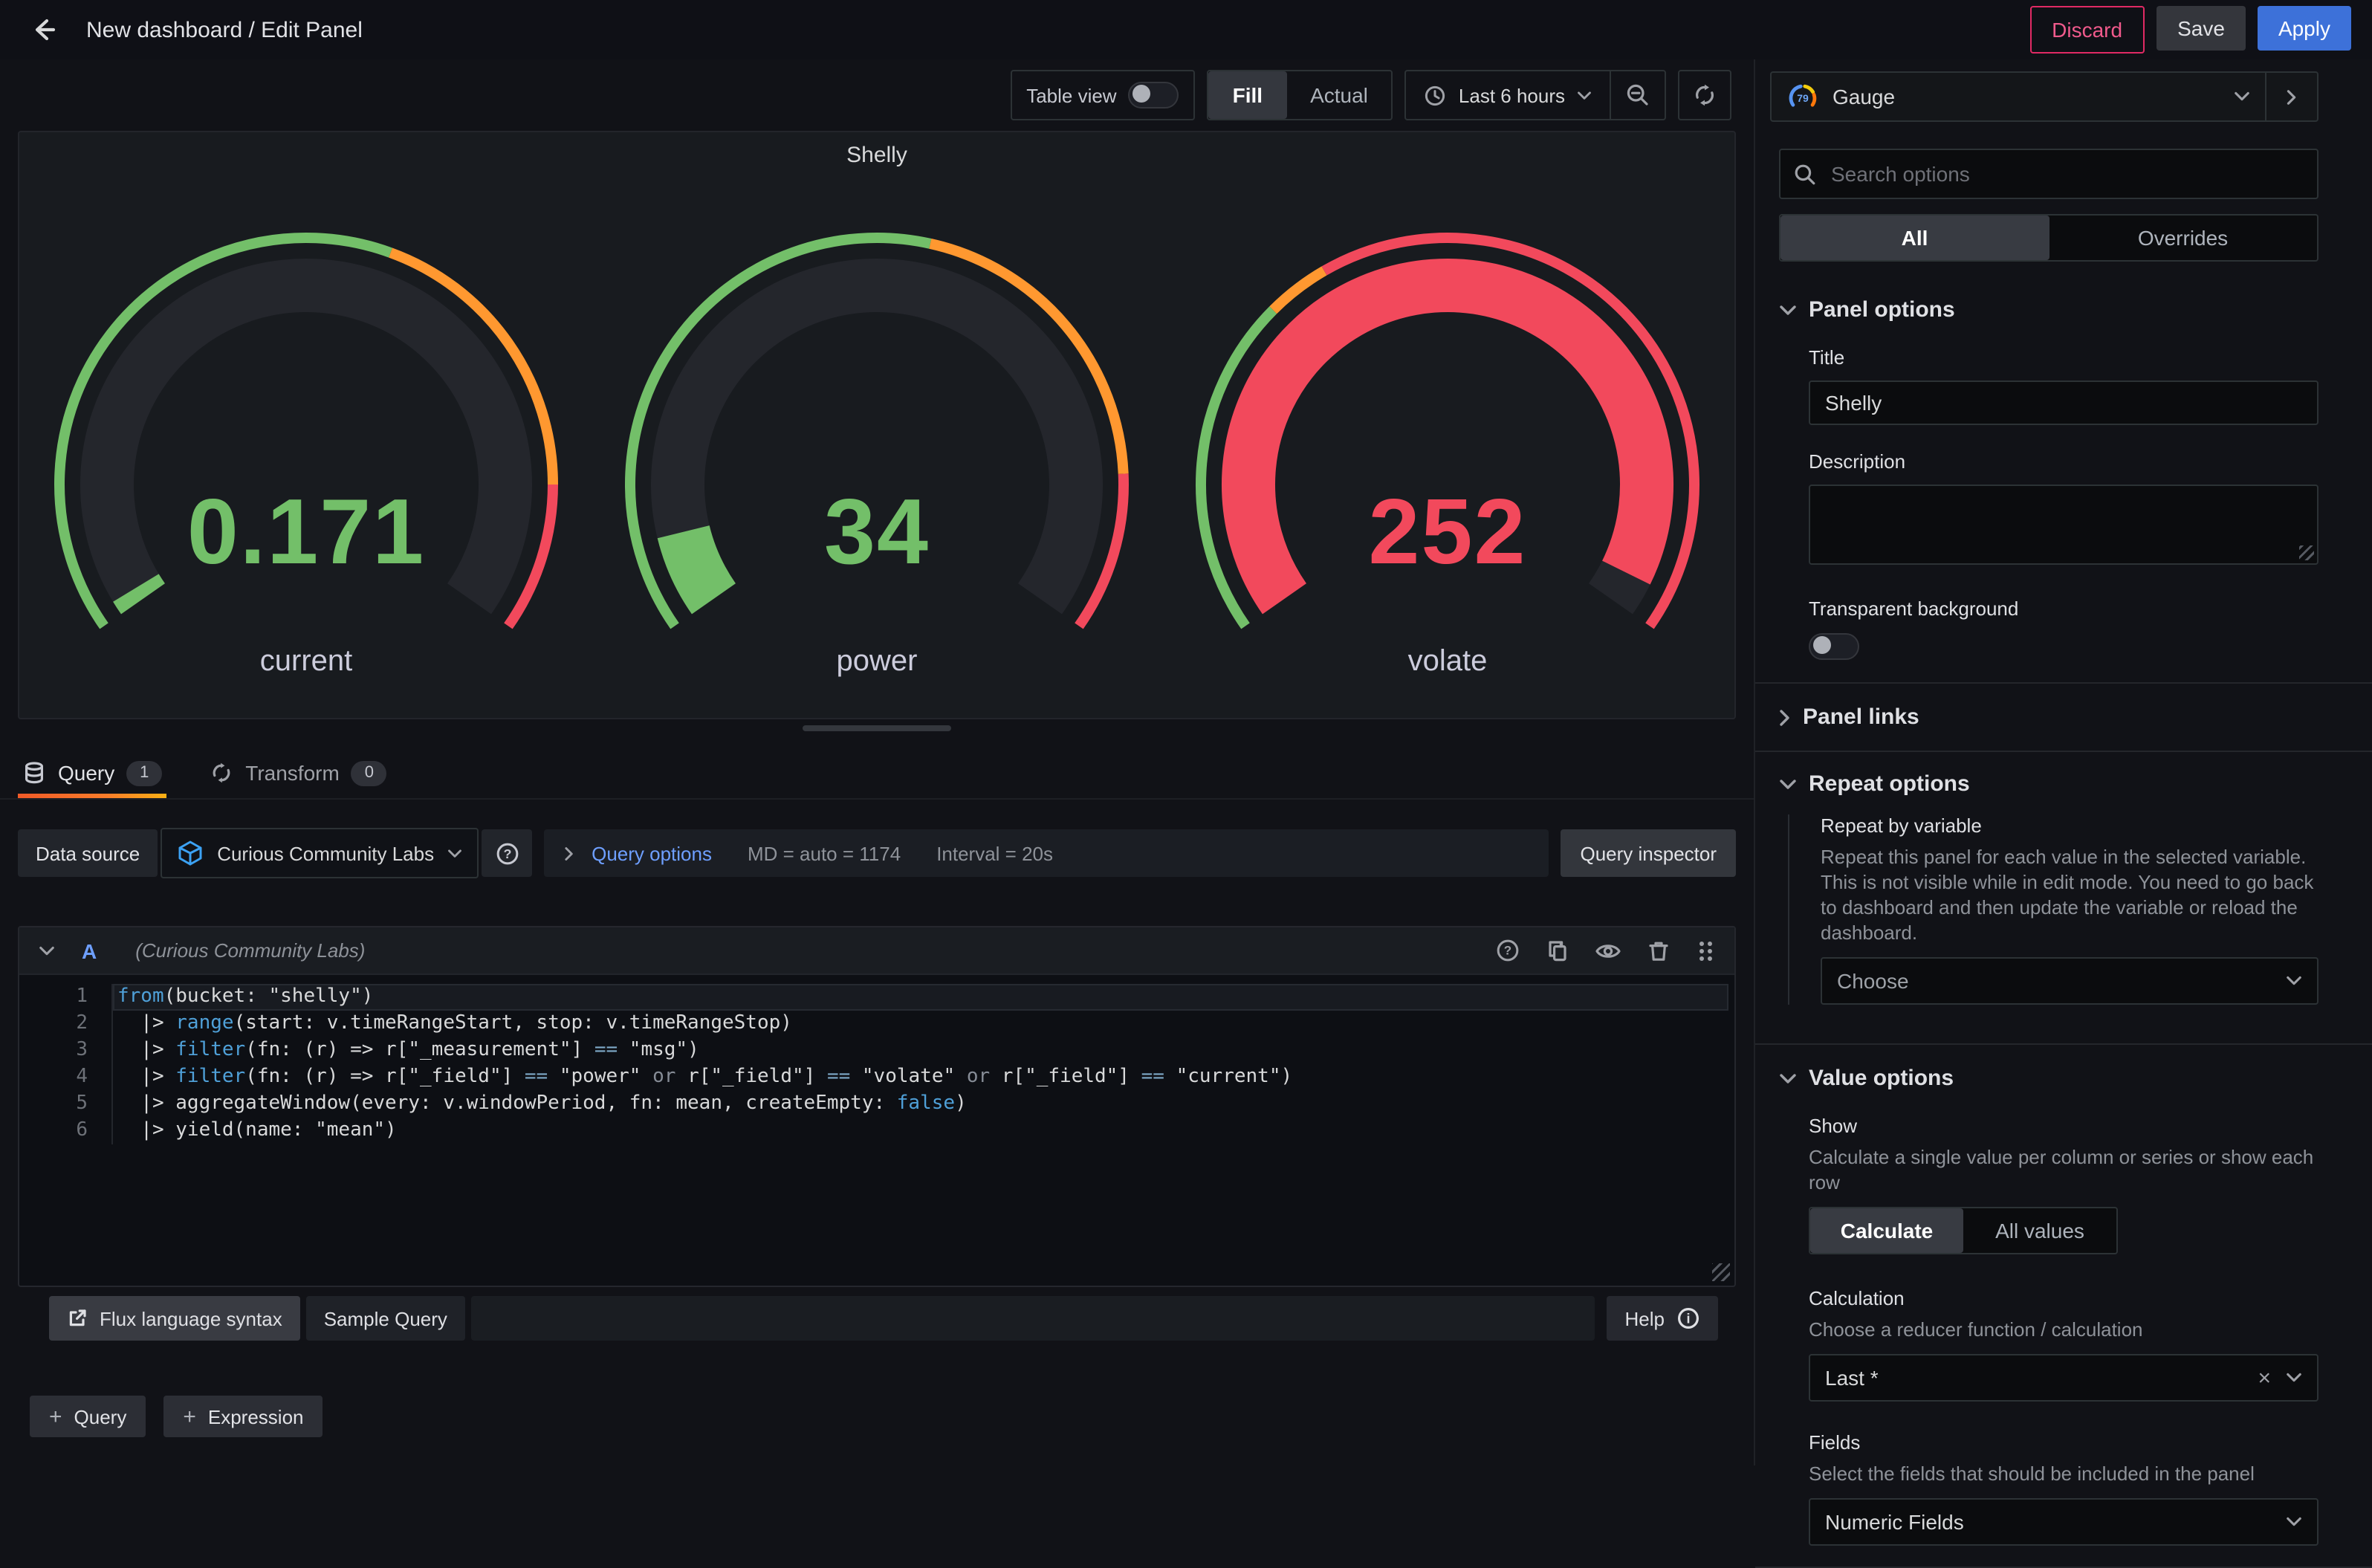 This screenshot has height=1568, width=2372. What do you see at coordinates (877, 774) in the screenshot?
I see `editor-tabs: Query 1 Transform 0` at bounding box center [877, 774].